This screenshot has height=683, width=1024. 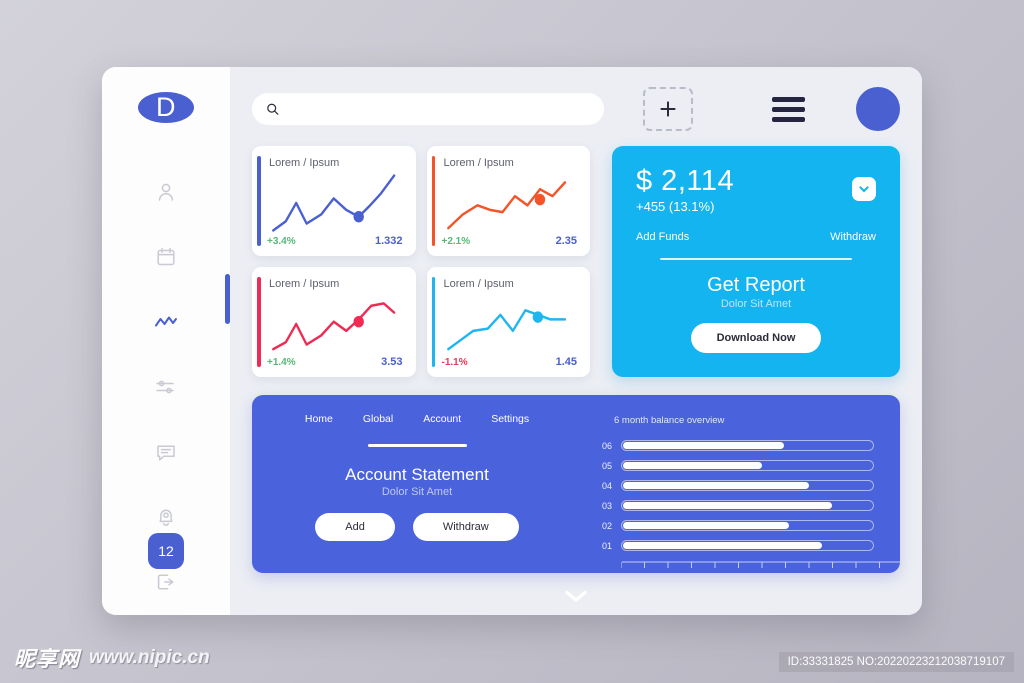 What do you see at coordinates (566, 241) in the screenshot?
I see `card-value: 2.35` at bounding box center [566, 241].